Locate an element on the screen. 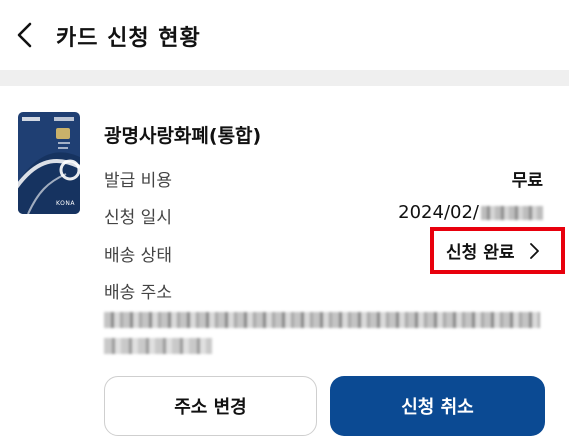 The height and width of the screenshot is (448, 569). section-divider is located at coordinates (284, 78).